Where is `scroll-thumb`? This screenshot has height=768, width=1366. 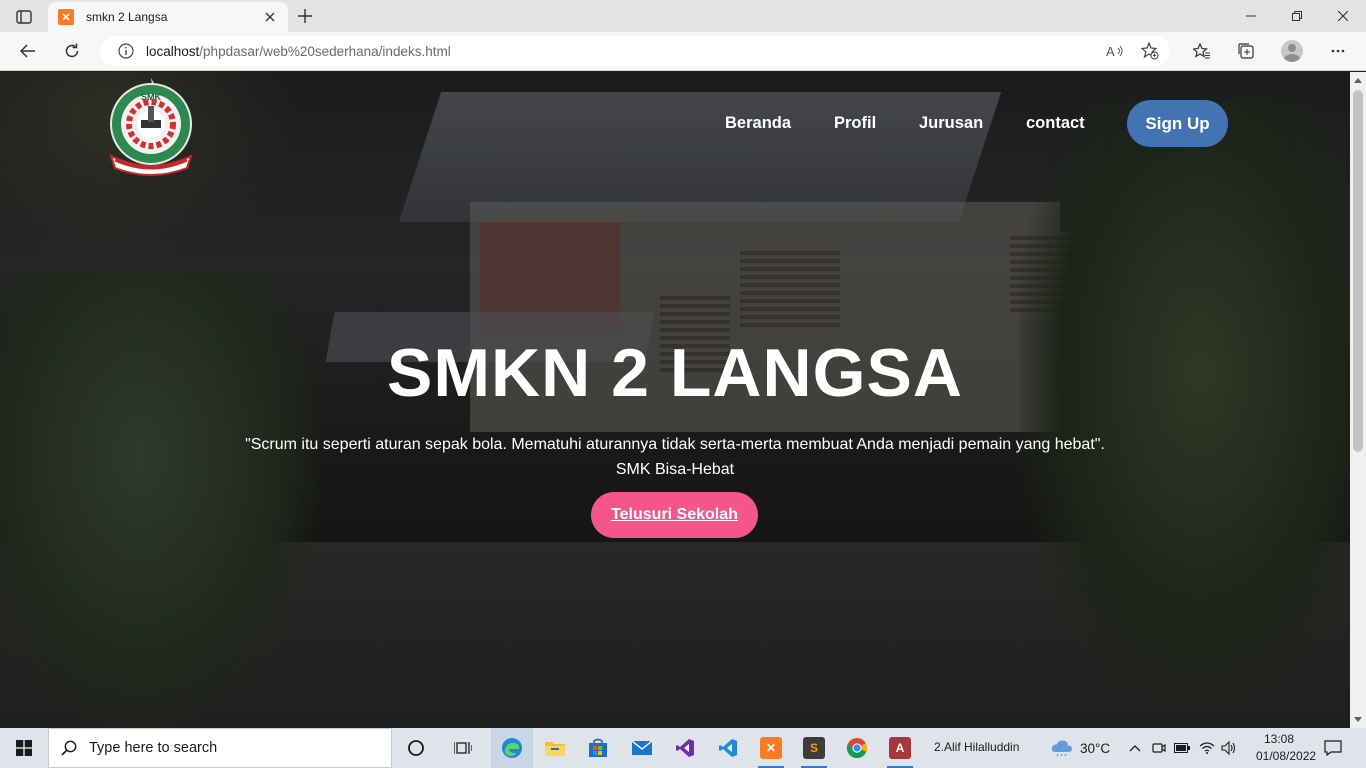
scroll-thumb is located at coordinates (1358, 271).